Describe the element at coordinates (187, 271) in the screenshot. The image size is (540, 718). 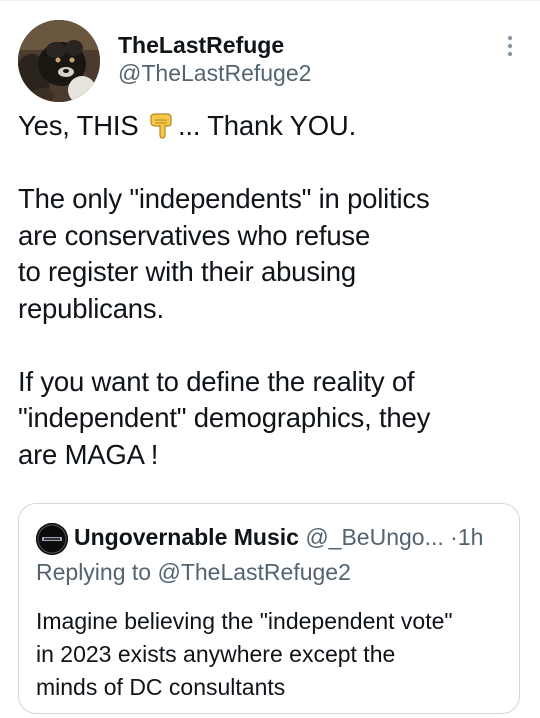
I see `tweet-line: to register with their abusing` at that location.